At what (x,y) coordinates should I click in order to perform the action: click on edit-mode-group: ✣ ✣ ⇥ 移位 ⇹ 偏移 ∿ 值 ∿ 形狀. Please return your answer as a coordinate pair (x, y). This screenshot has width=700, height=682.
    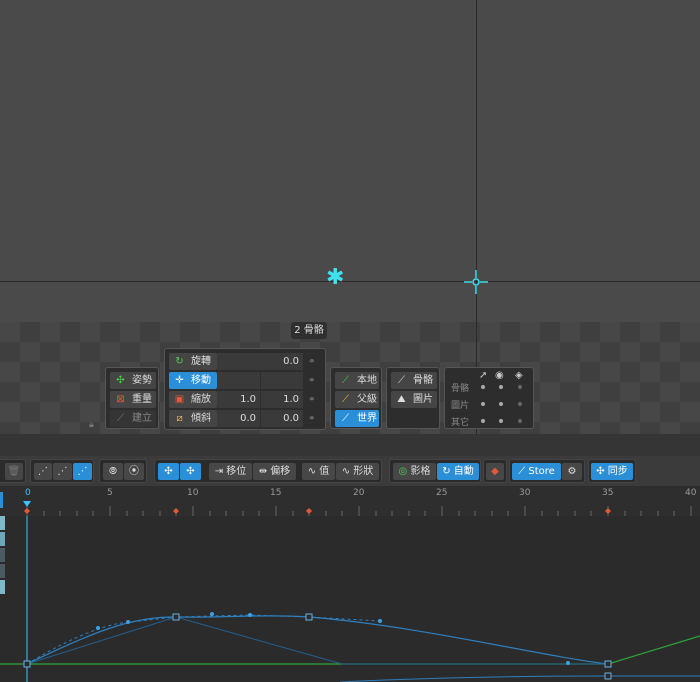
    Looking at the image, I should click on (268, 471).